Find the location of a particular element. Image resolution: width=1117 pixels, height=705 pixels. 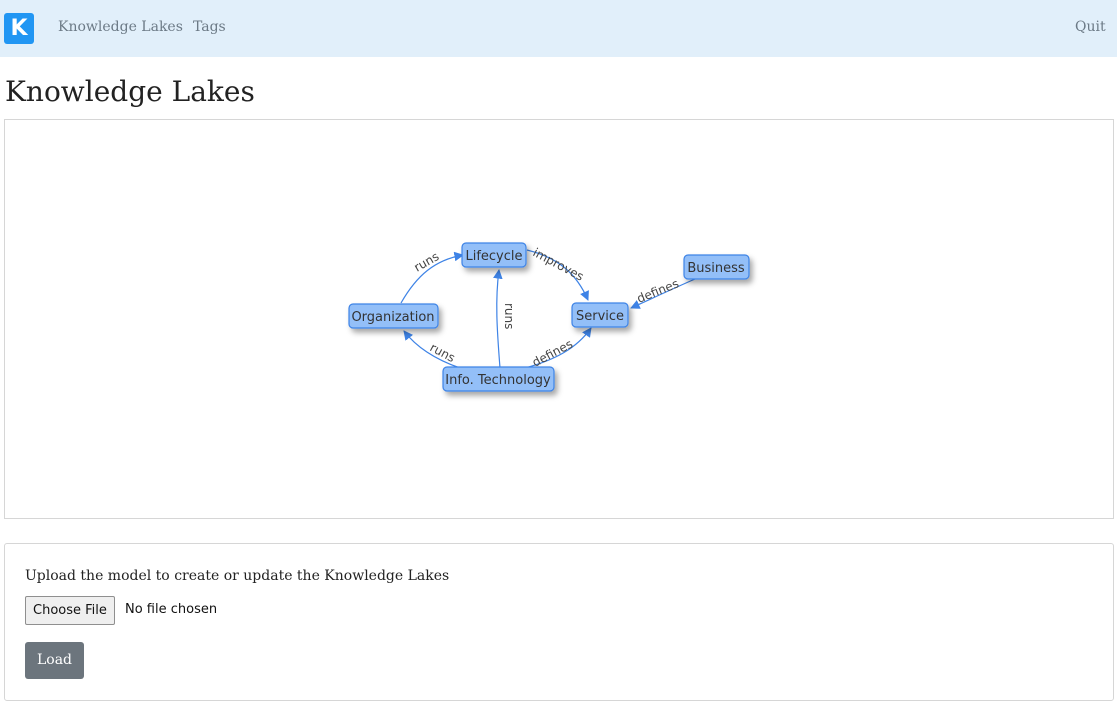

node-business: Business is located at coordinates (716, 267).